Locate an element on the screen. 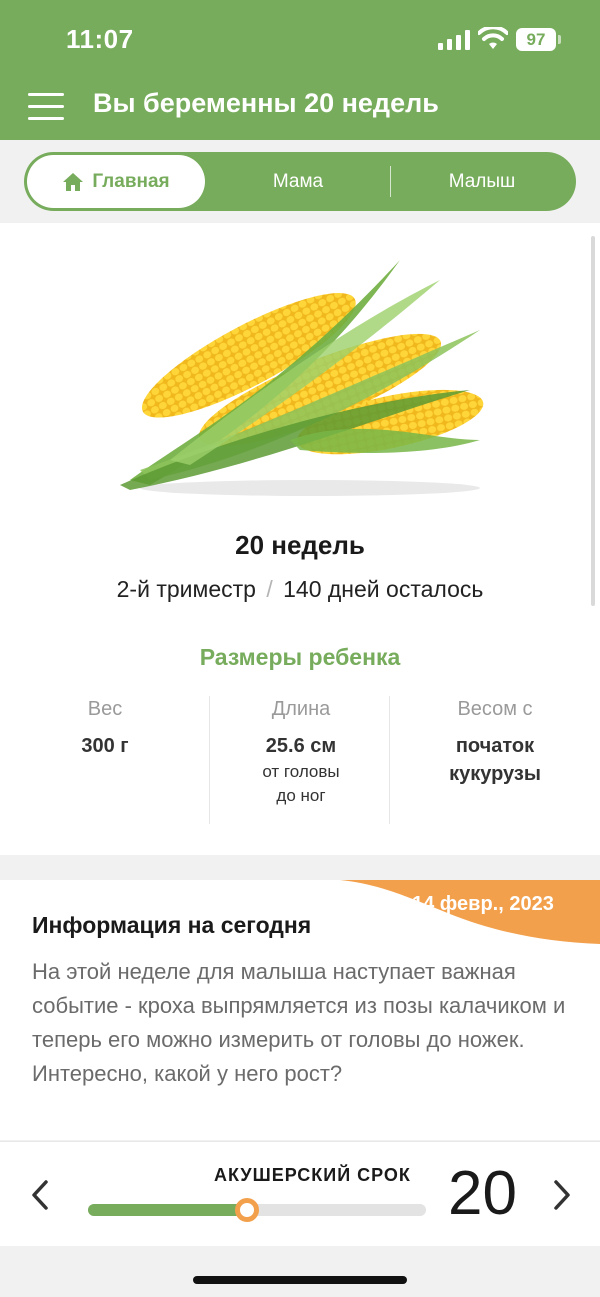 The image size is (600, 1297). battery-tip is located at coordinates (559, 39).